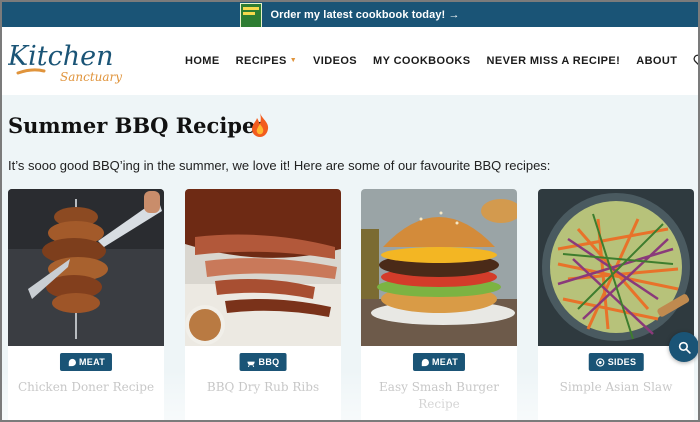  Describe the element at coordinates (263, 387) in the screenshot. I see `recipe-title: BBQ Dry Rub Ribs` at that location.